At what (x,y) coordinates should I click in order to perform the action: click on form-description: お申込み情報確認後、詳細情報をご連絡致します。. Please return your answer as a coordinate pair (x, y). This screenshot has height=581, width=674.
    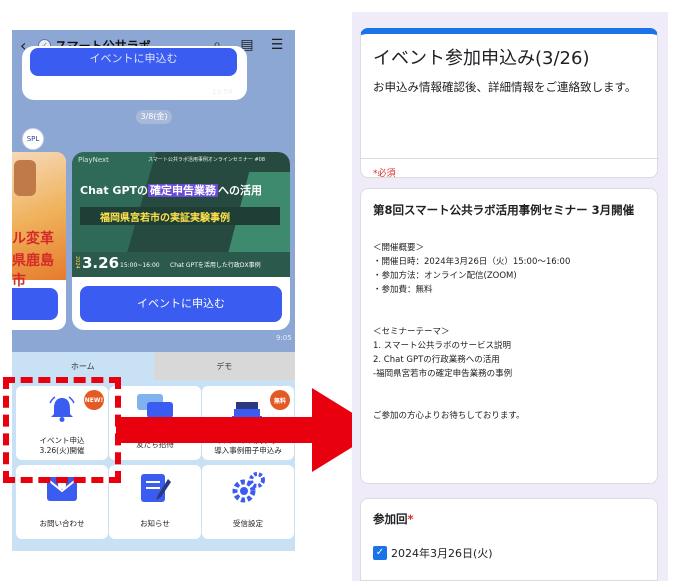
    Looking at the image, I should click on (505, 87).